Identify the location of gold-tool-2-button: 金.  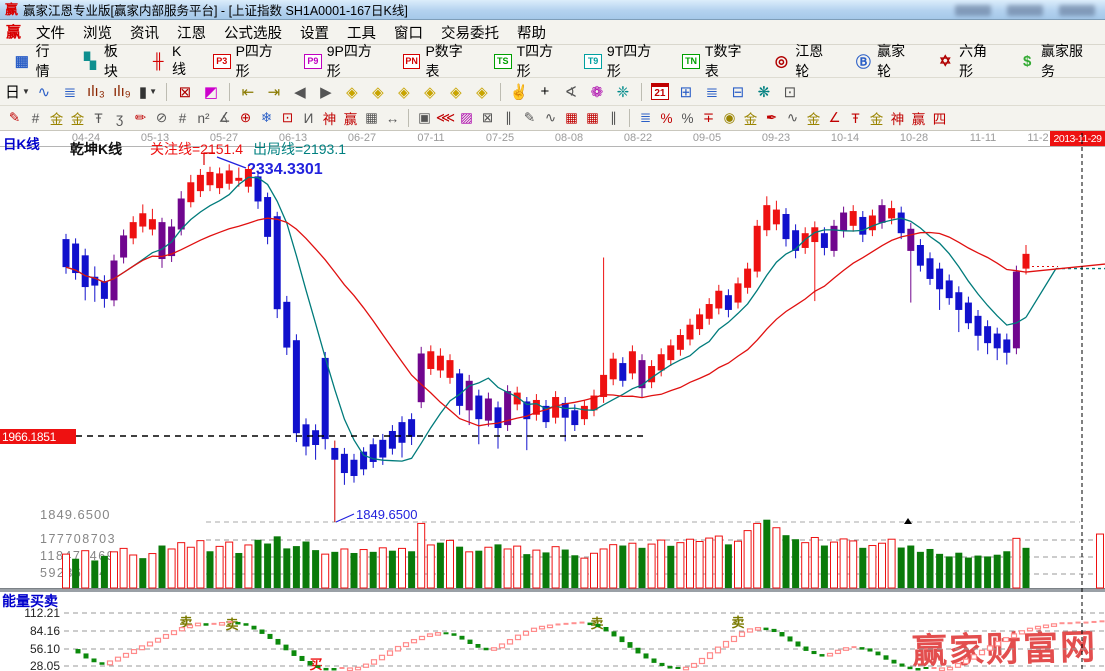
(77, 118).